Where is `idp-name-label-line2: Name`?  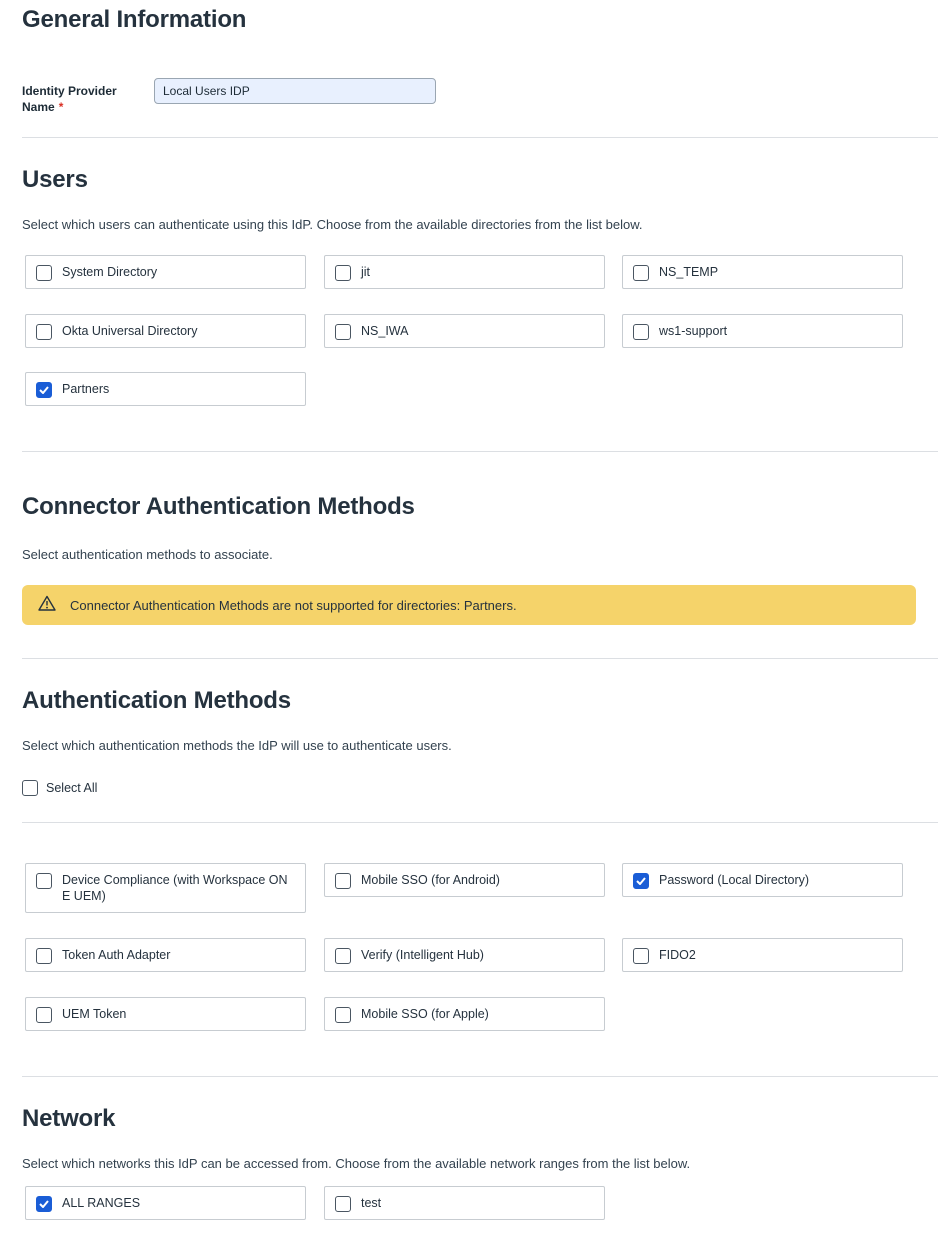 idp-name-label-line2: Name is located at coordinates (38, 107).